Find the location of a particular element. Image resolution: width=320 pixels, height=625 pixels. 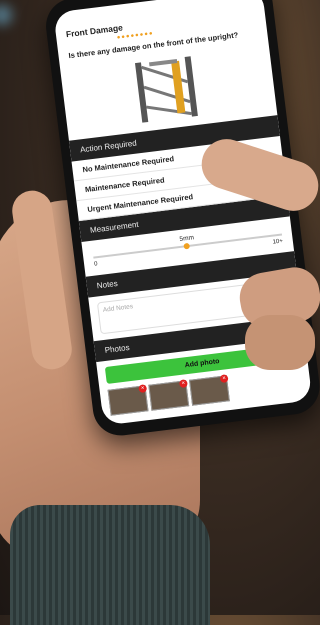

sweater-sleeve is located at coordinates (110, 565).